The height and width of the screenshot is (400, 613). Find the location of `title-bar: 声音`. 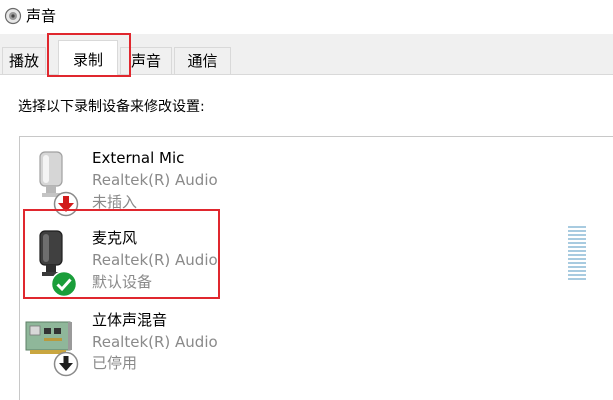

title-bar: 声音 is located at coordinates (306, 17).